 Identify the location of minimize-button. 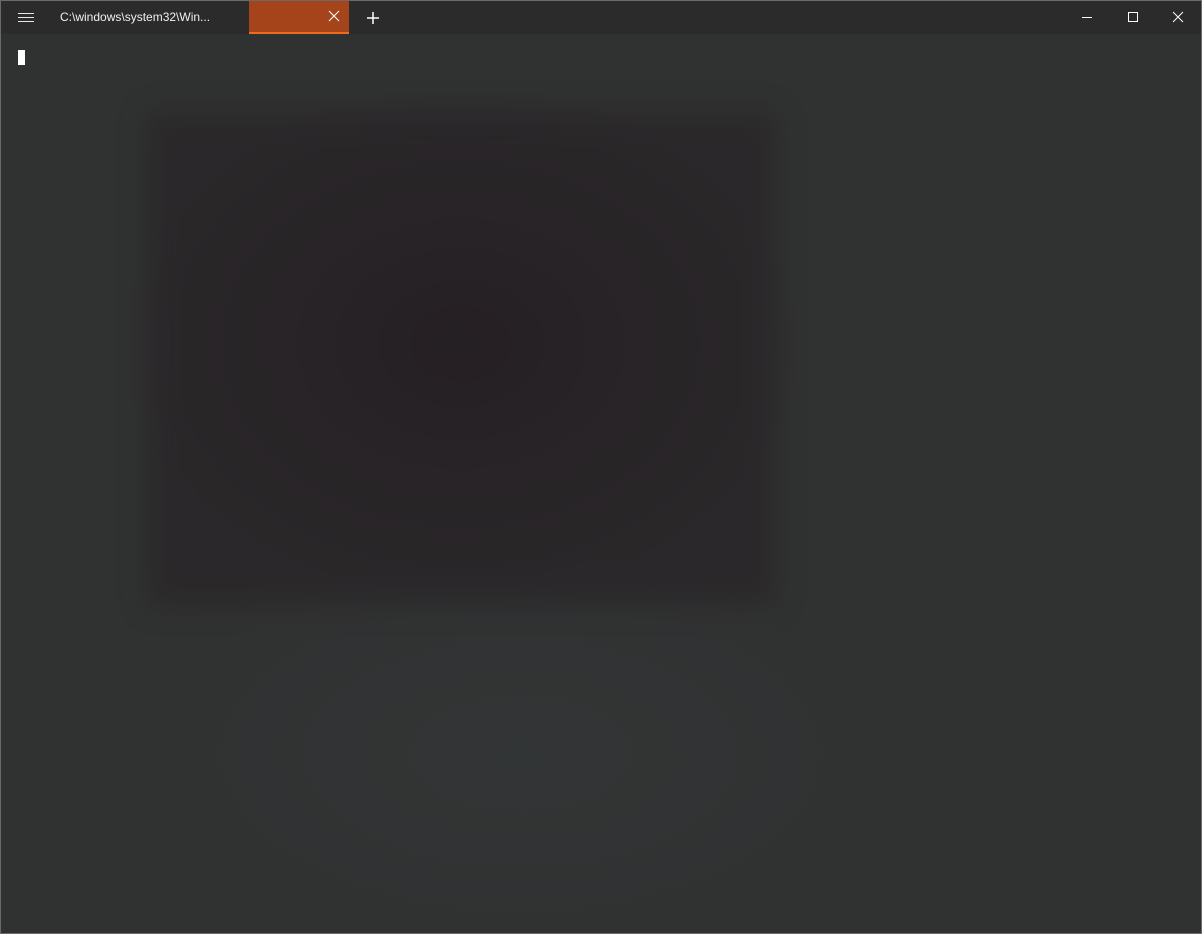
(1087, 17).